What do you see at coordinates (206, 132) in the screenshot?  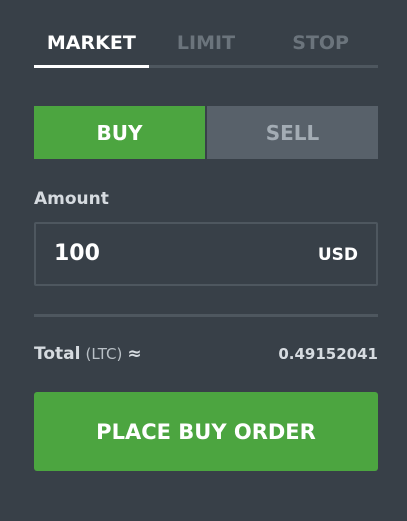 I see `buy-sell-toggle: BUY SELL` at bounding box center [206, 132].